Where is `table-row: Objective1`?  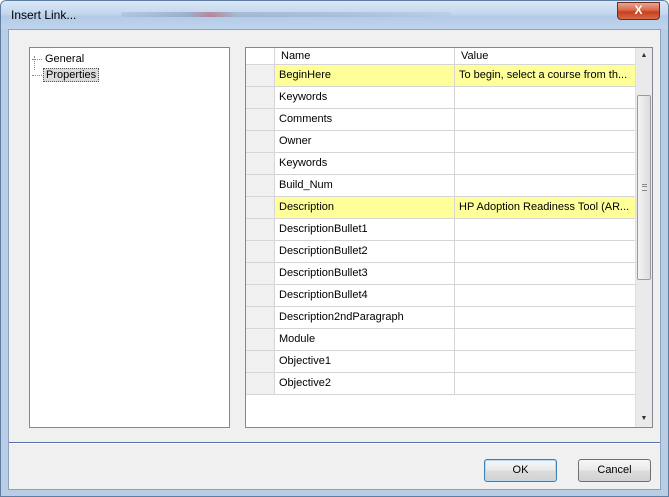
table-row: Objective1 is located at coordinates (441, 362).